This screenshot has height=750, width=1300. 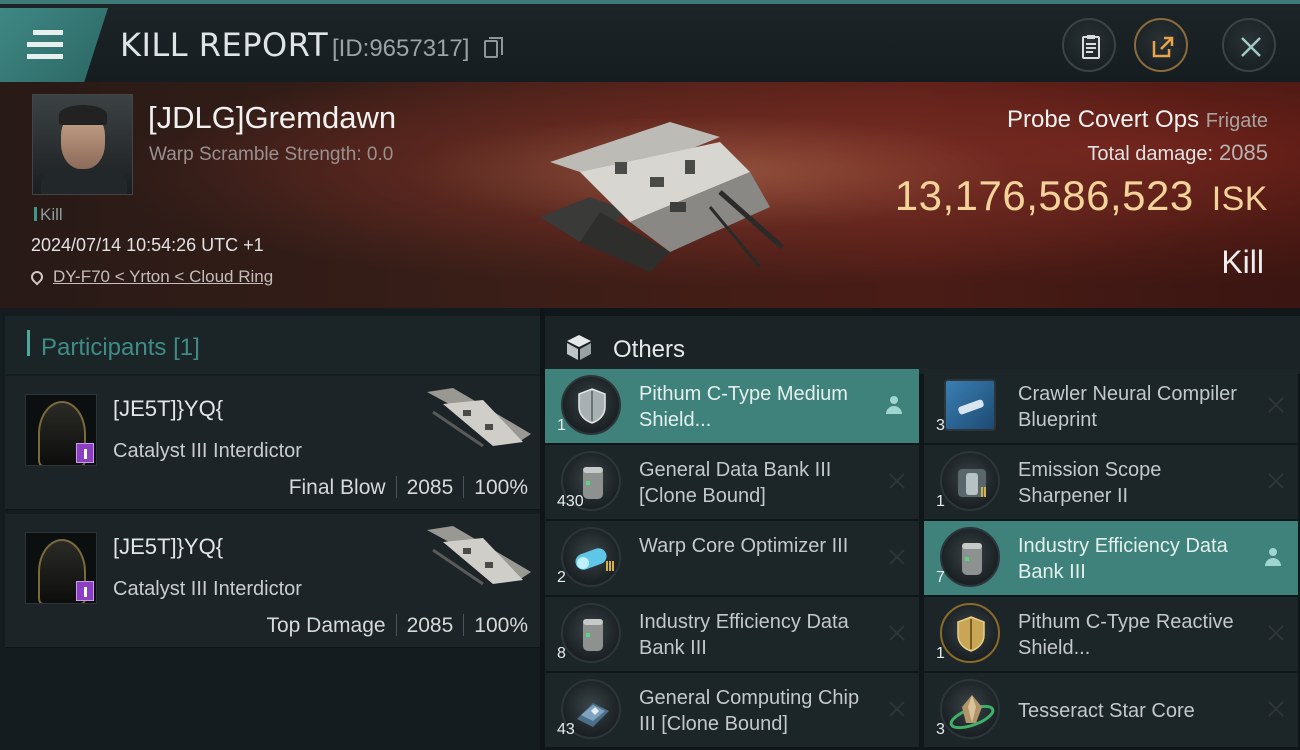 What do you see at coordinates (397, 626) in the screenshot?
I see `participant-stats: Top Damage 2085 100%` at bounding box center [397, 626].